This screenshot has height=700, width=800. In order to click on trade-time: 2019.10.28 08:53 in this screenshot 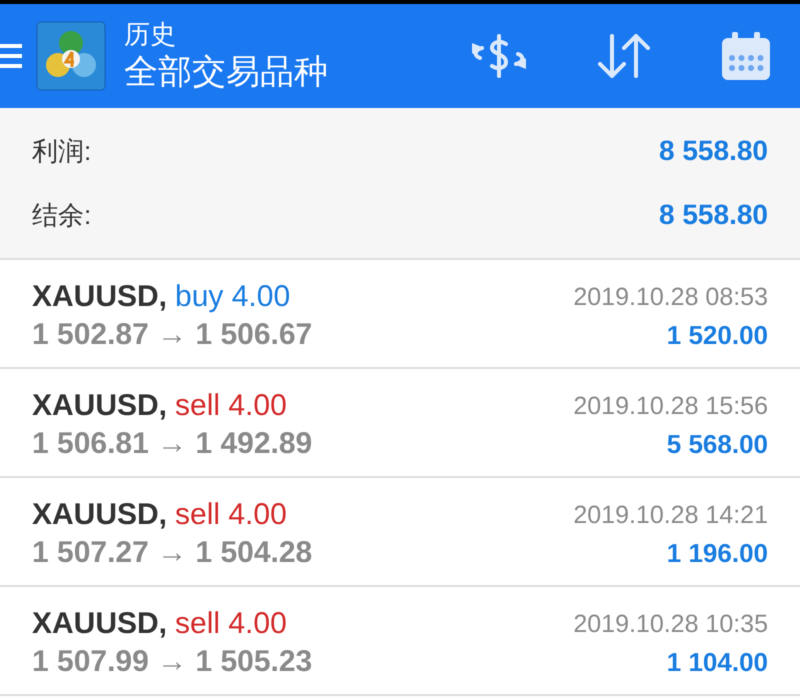, I will do `click(670, 297)`.